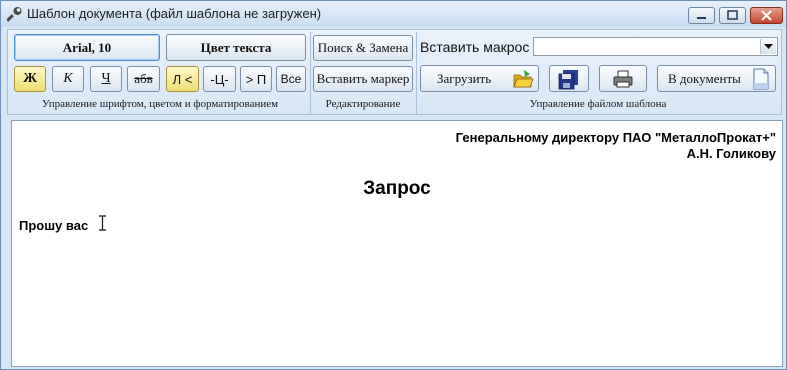  I want to click on print-button, so click(623, 78).